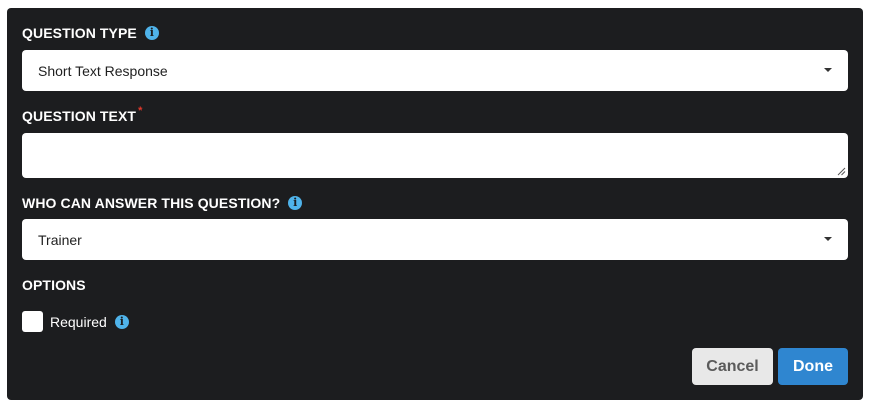  I want to click on required-checkbox-label: Required, so click(78, 322).